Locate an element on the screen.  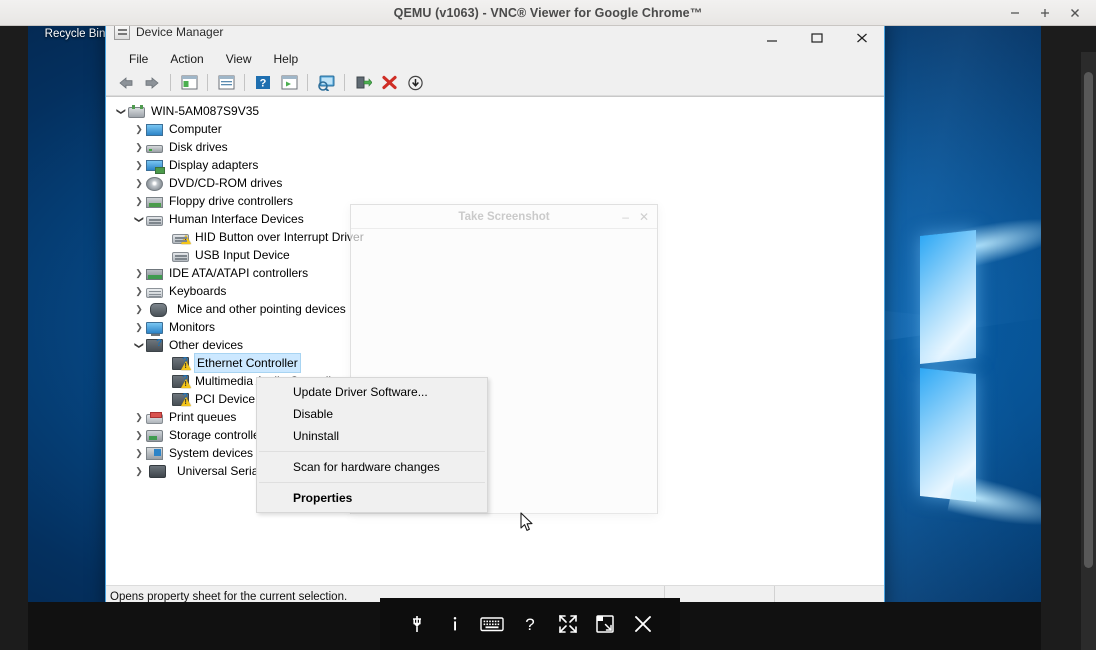
keyboard-icon is located at coordinates (492, 624).